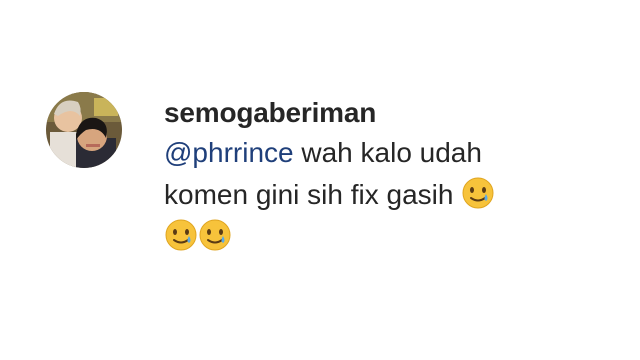 This screenshot has width=640, height=360. I want to click on avatar-photo, so click(84, 130).